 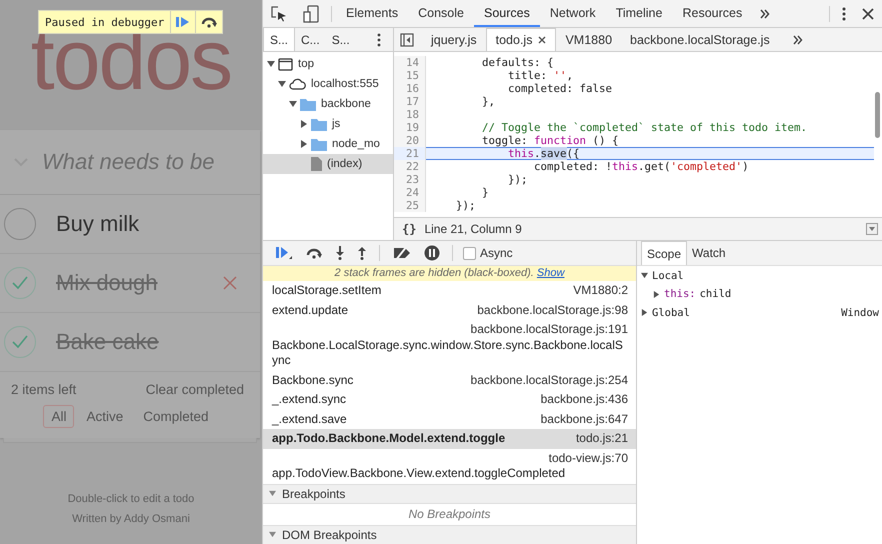 I want to click on source-location: backbone.localStorage.js:254, so click(x=545, y=380).